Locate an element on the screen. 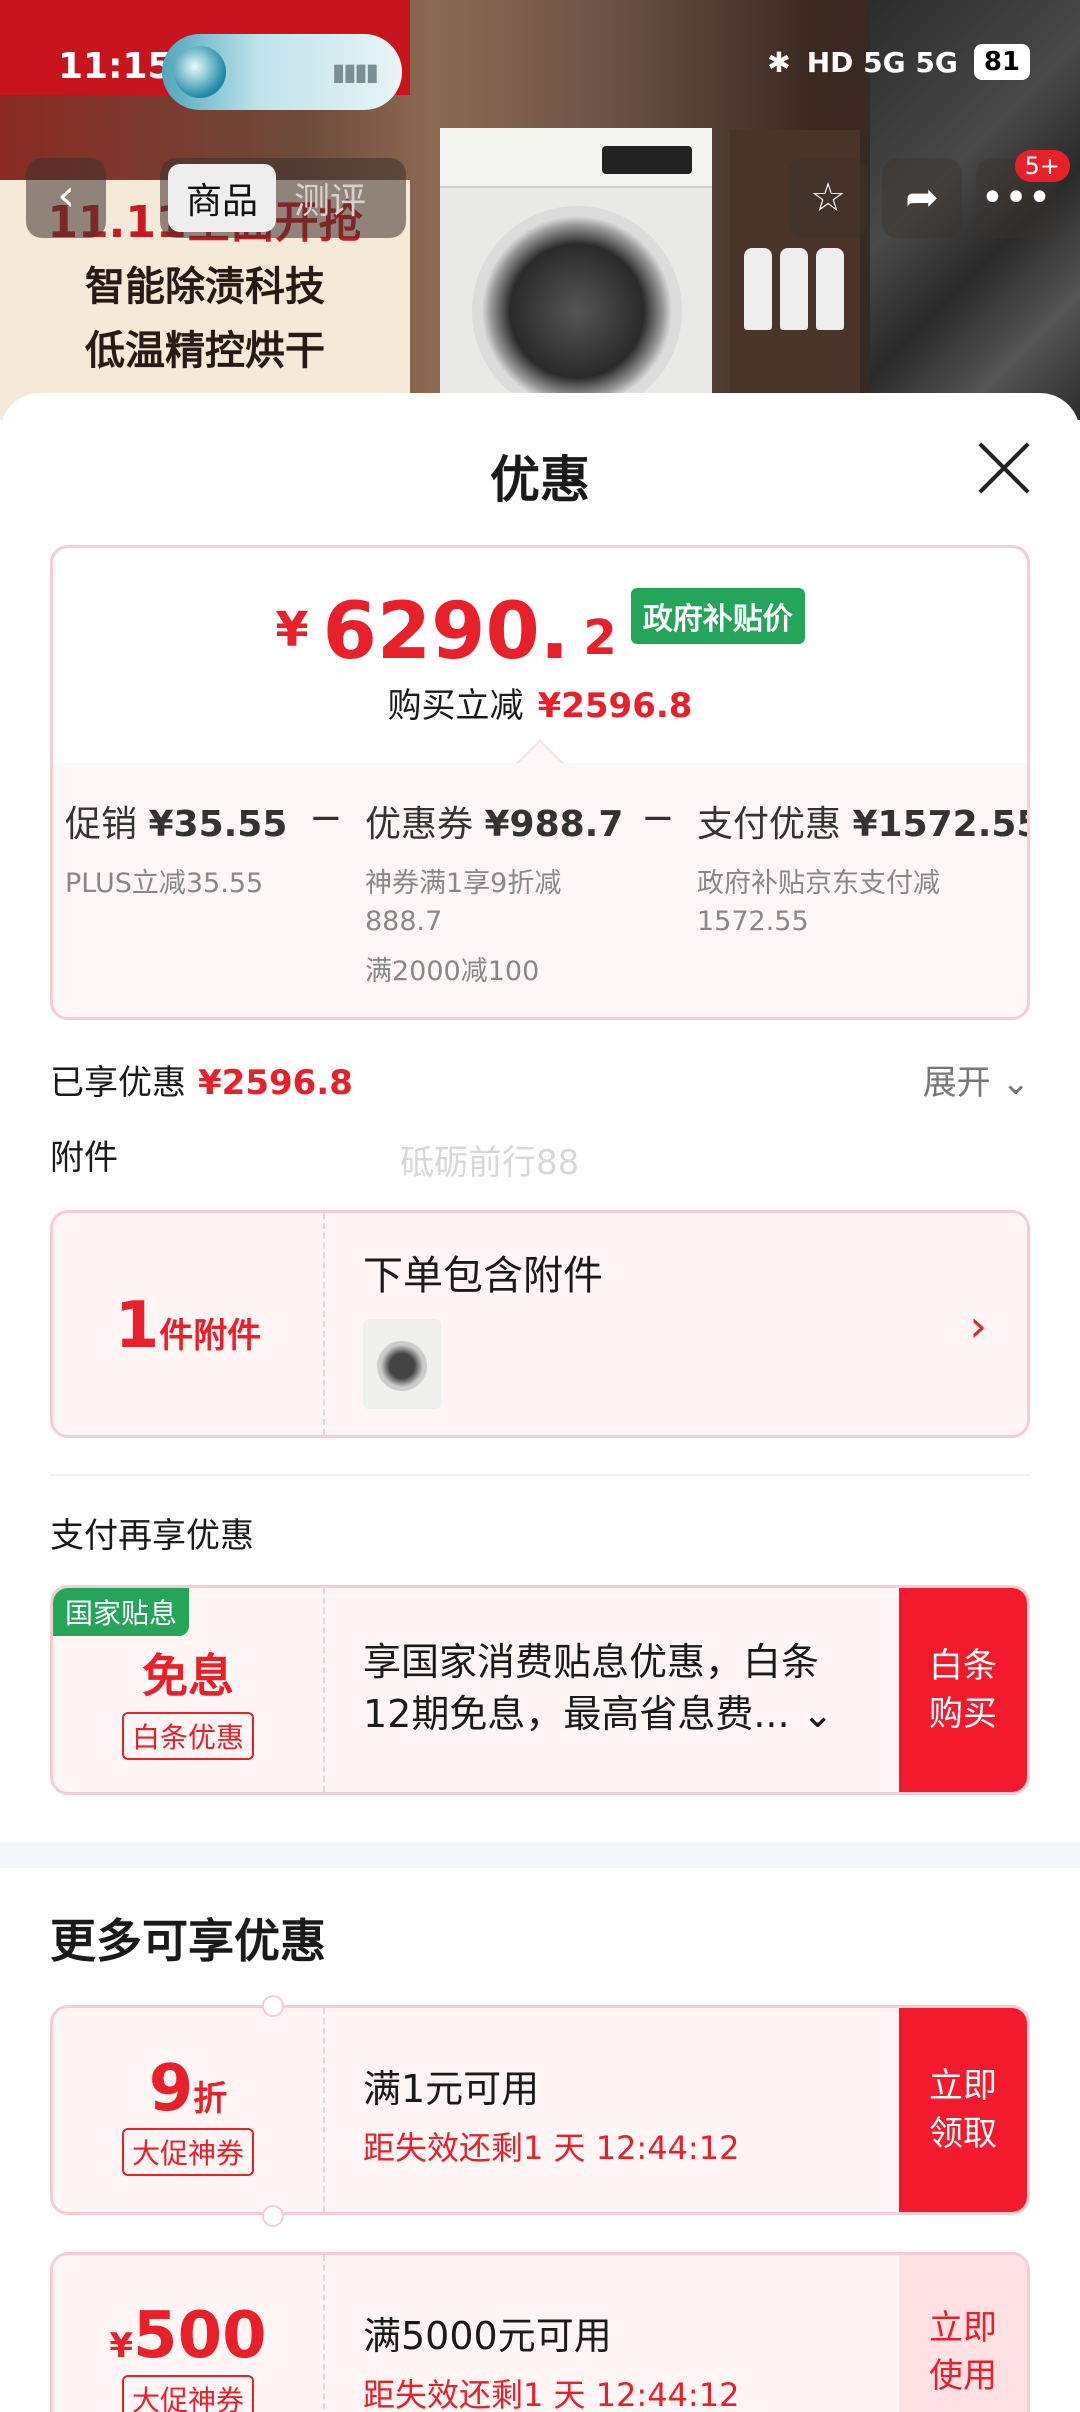 The width and height of the screenshot is (1080, 2412). dynamic-island-audio: ▮▮▮▮ is located at coordinates (282, 72).